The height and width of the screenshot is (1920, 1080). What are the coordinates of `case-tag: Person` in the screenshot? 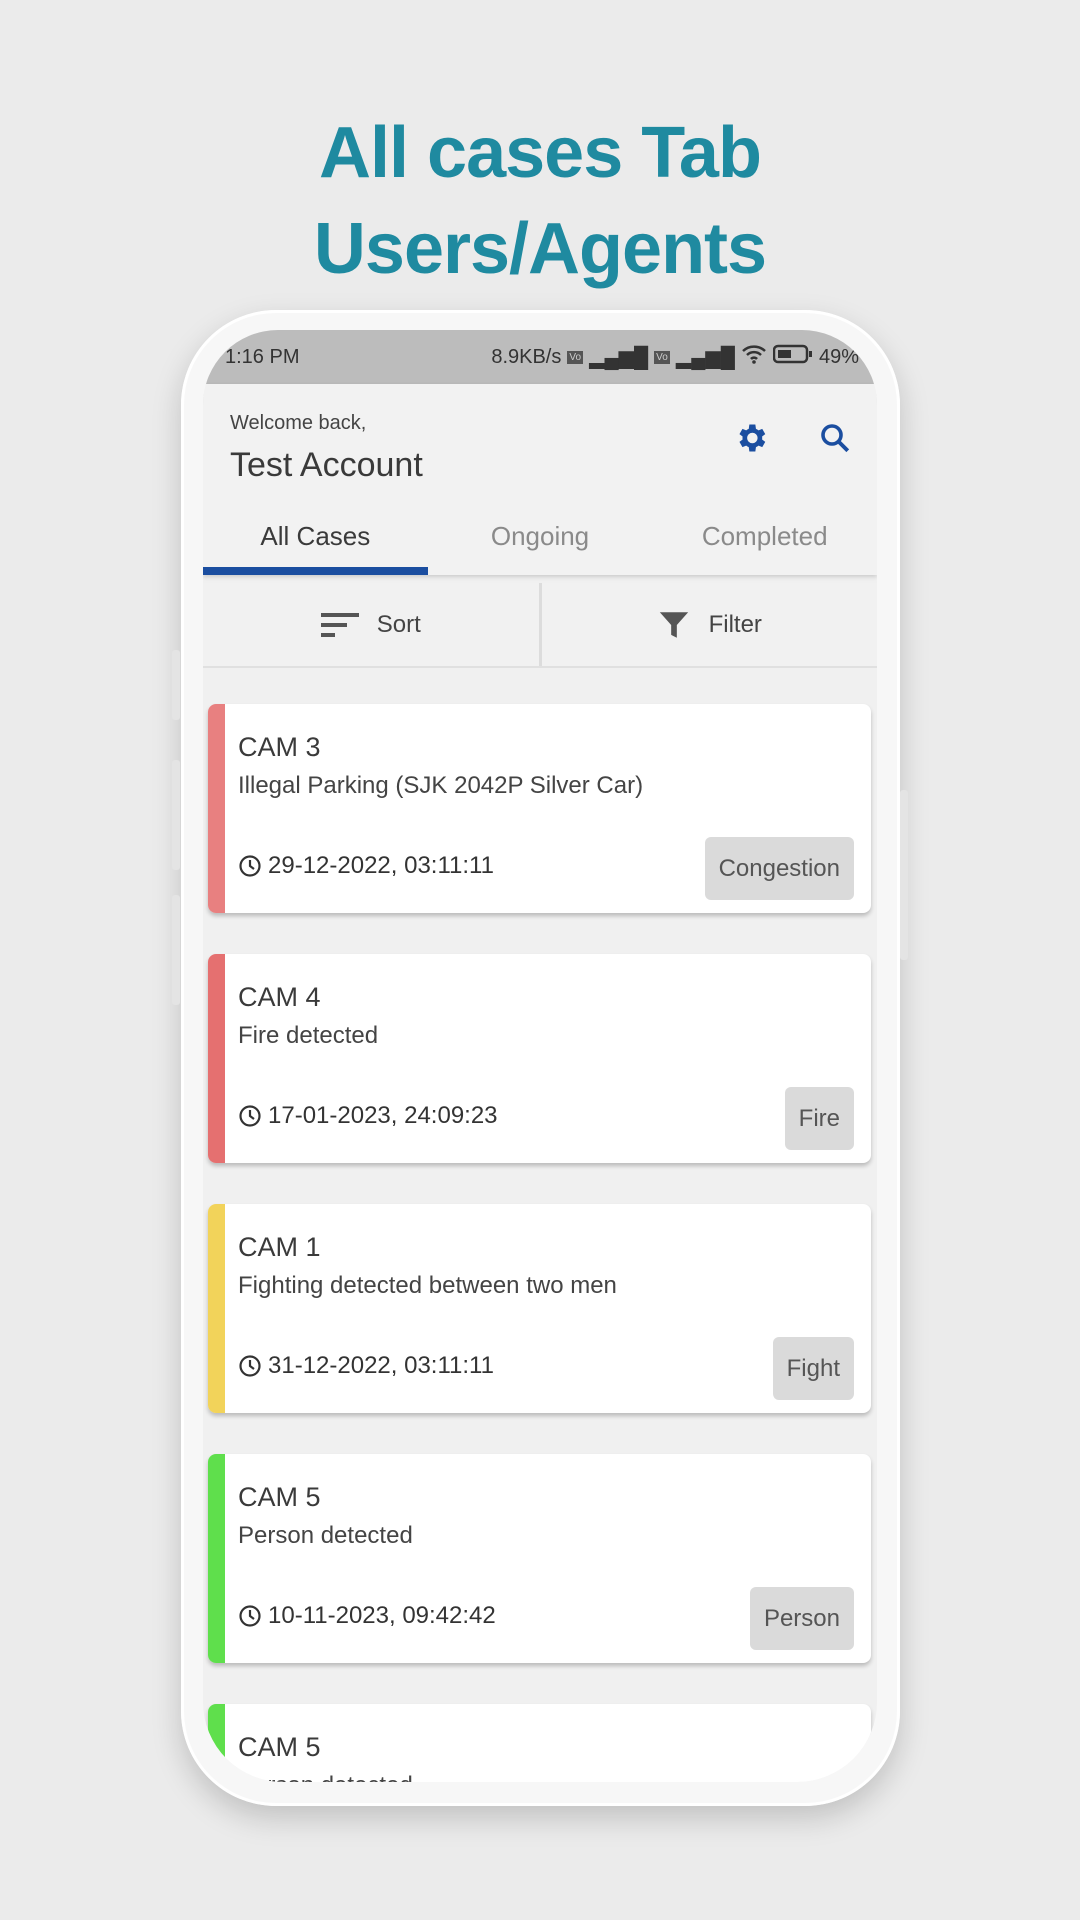 It's located at (801, 1618).